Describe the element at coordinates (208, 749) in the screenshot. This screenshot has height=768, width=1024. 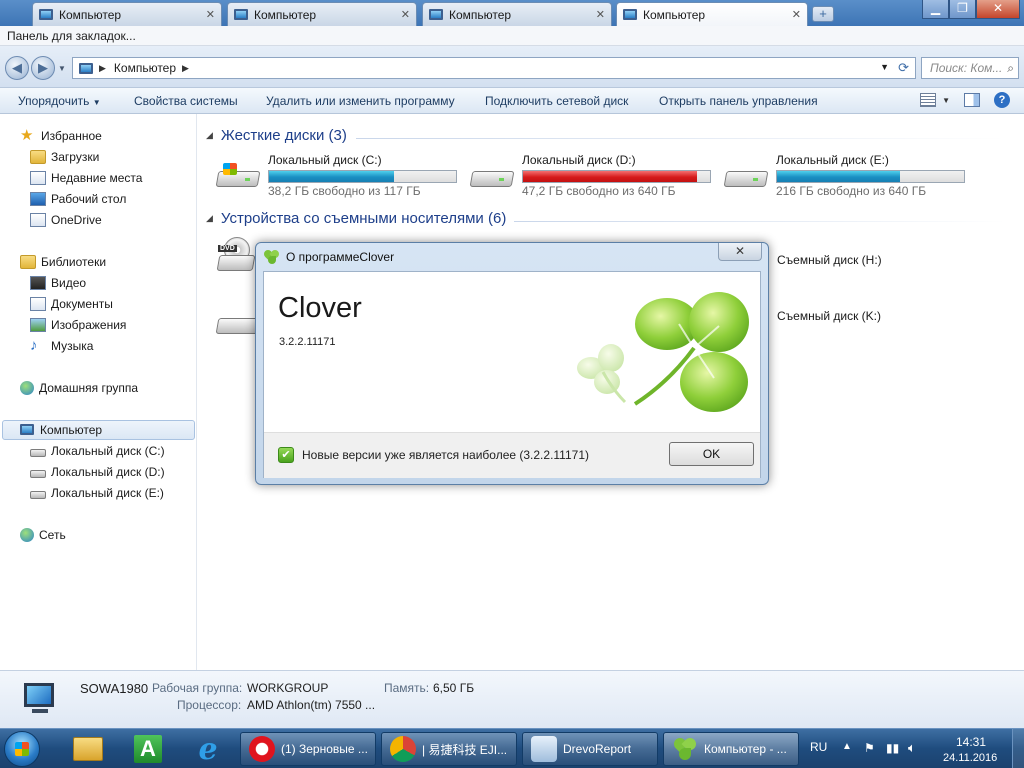
I see `pinned-internet-explorer: e` at that location.